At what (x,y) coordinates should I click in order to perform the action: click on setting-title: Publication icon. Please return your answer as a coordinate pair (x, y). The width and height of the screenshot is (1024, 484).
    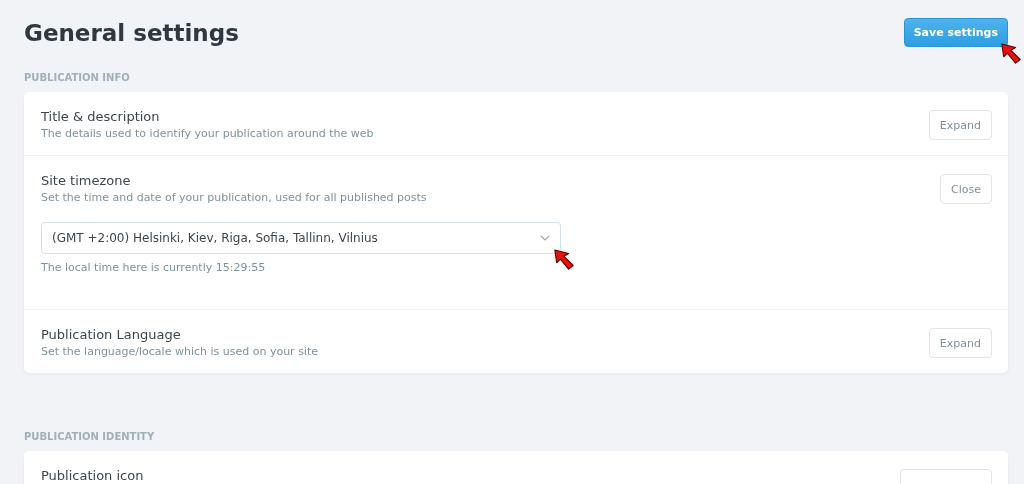
    Looking at the image, I should click on (92, 475).